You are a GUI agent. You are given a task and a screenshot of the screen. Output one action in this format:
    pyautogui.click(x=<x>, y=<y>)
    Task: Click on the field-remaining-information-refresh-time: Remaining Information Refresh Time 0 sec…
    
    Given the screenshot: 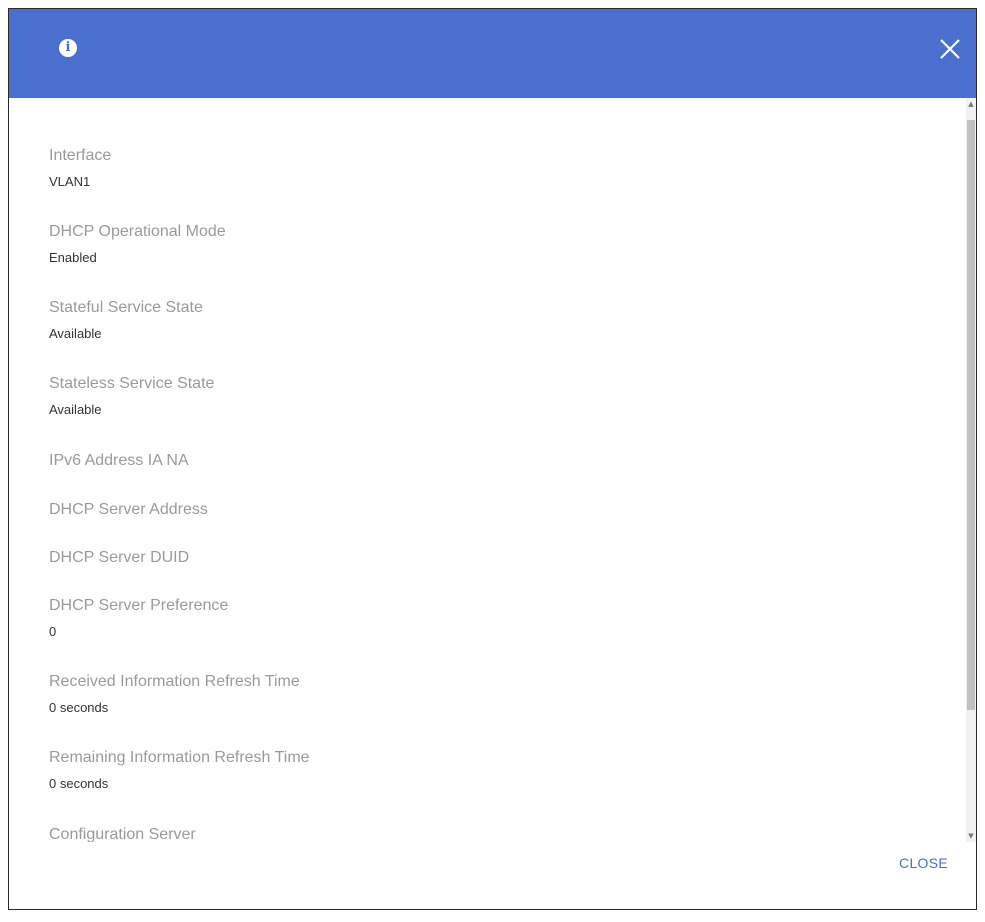 What is the action you would take?
    pyautogui.click(x=179, y=770)
    